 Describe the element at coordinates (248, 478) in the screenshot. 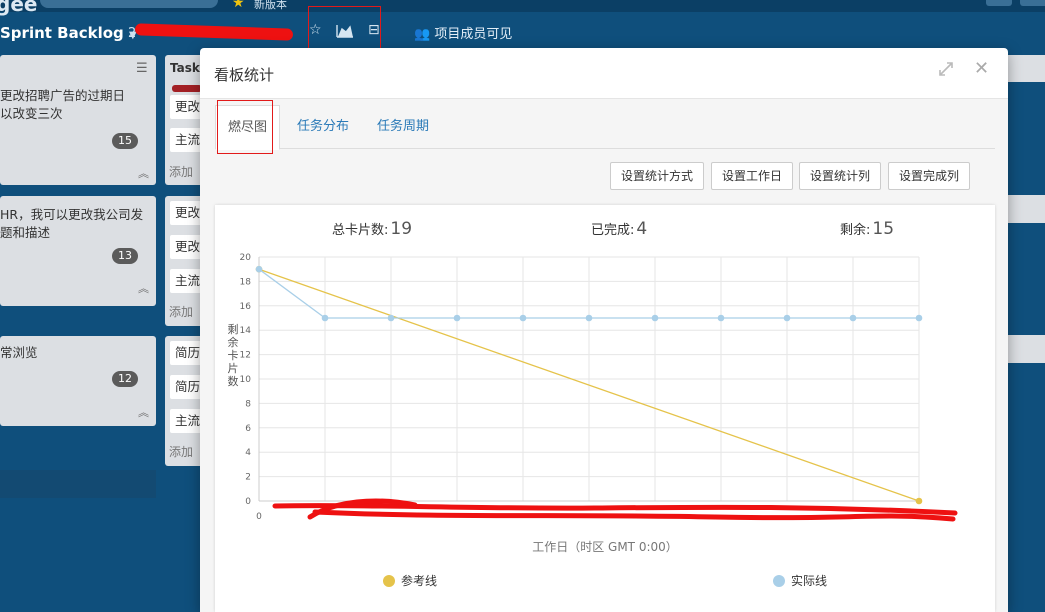

I see `y-tick-label: 2` at that location.